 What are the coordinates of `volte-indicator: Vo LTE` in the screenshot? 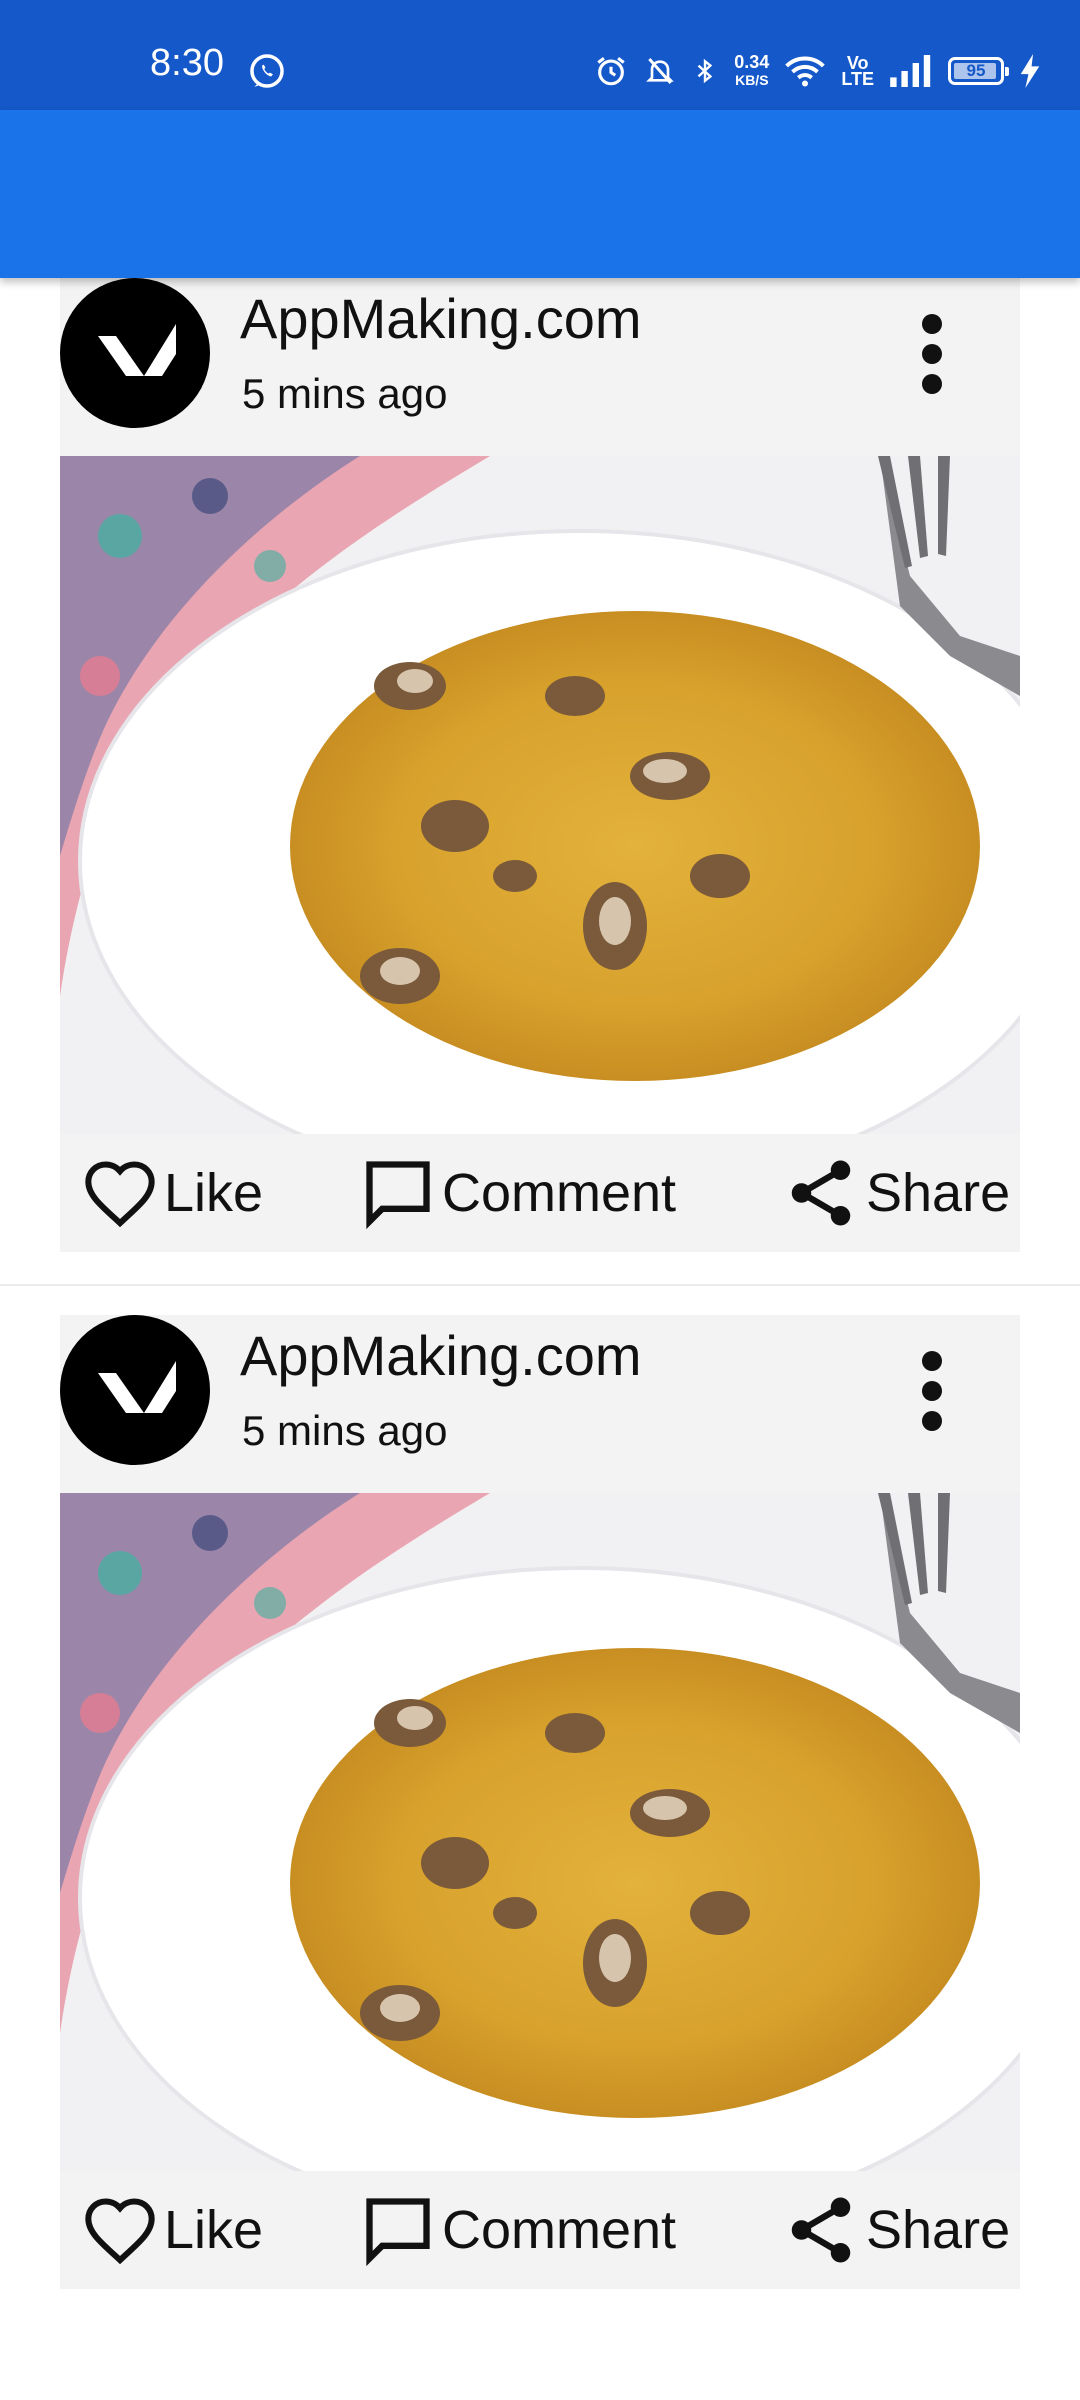 It's located at (857, 71).